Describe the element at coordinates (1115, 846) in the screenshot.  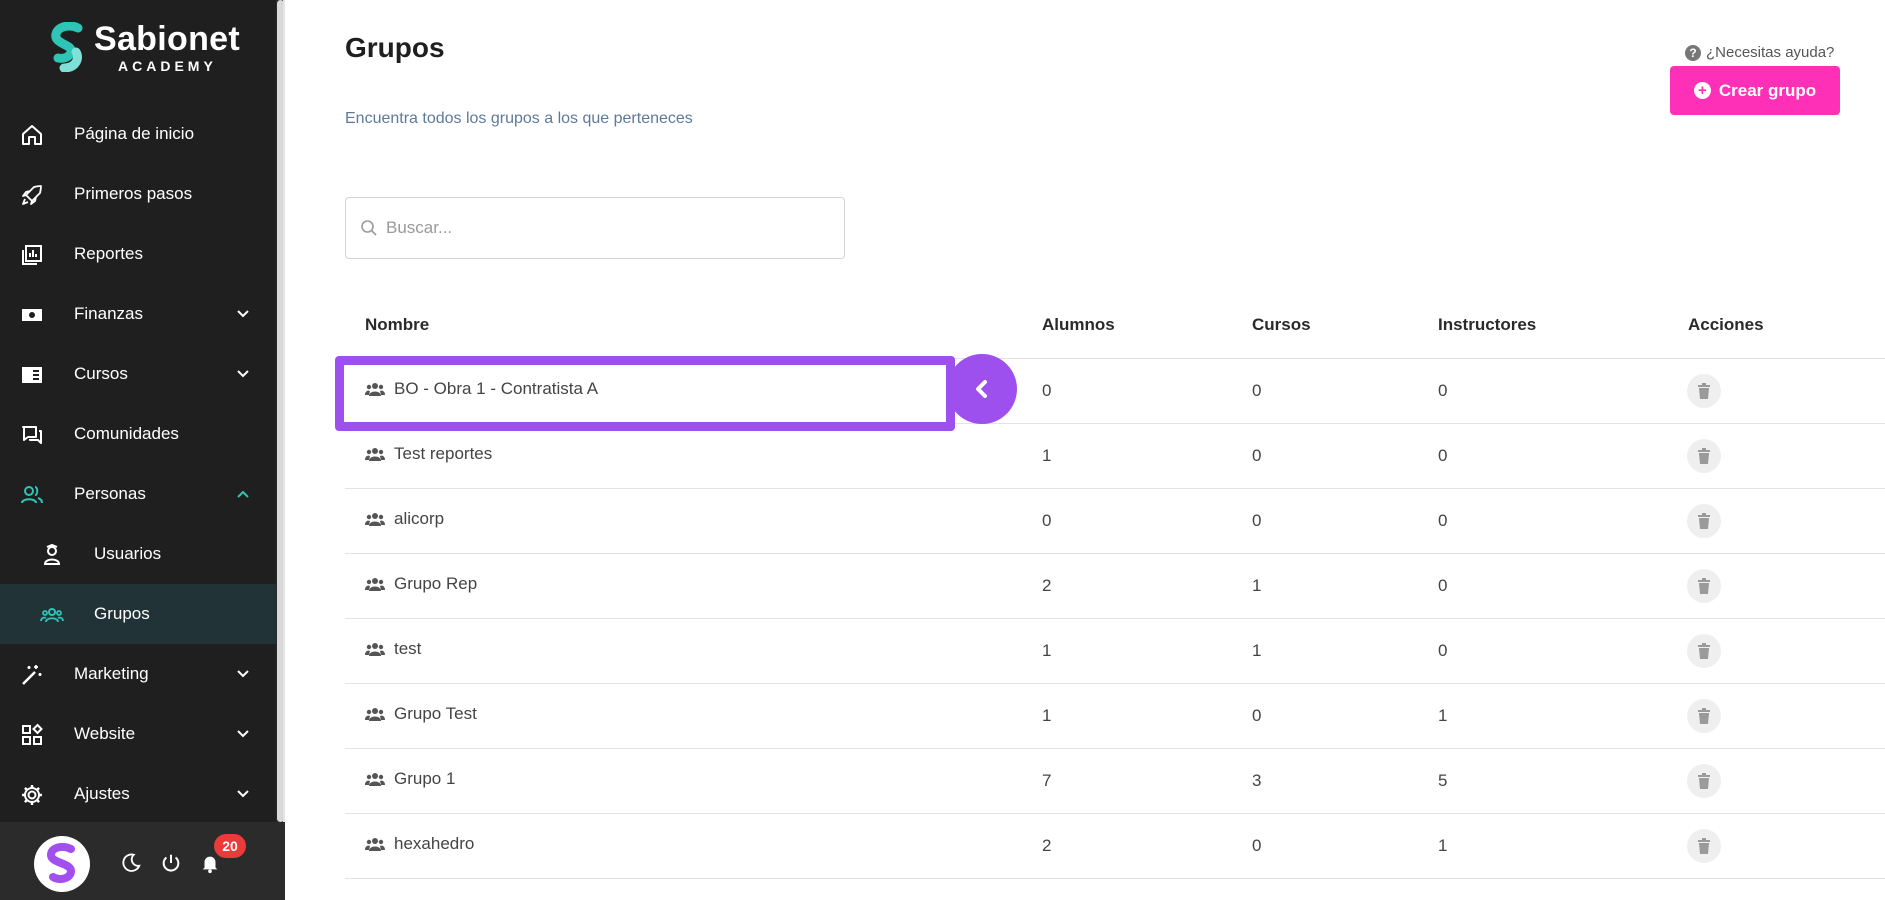
I see `table-row: hexahedro 2 0 1` at that location.